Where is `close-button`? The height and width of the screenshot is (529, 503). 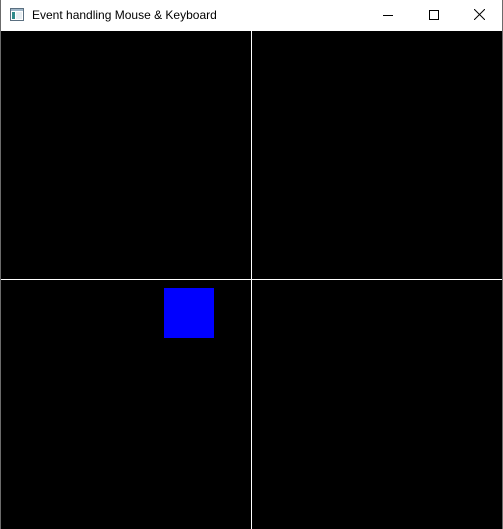
close-button is located at coordinates (479, 15).